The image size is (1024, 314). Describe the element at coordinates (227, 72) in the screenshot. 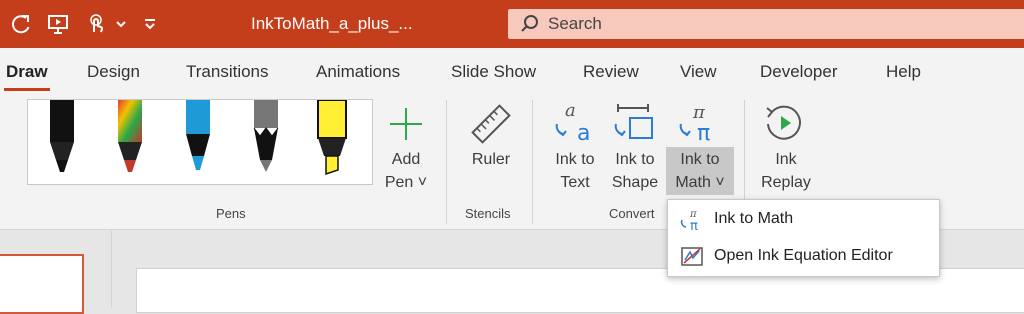

I see `tab-transitions: Transitions` at that location.